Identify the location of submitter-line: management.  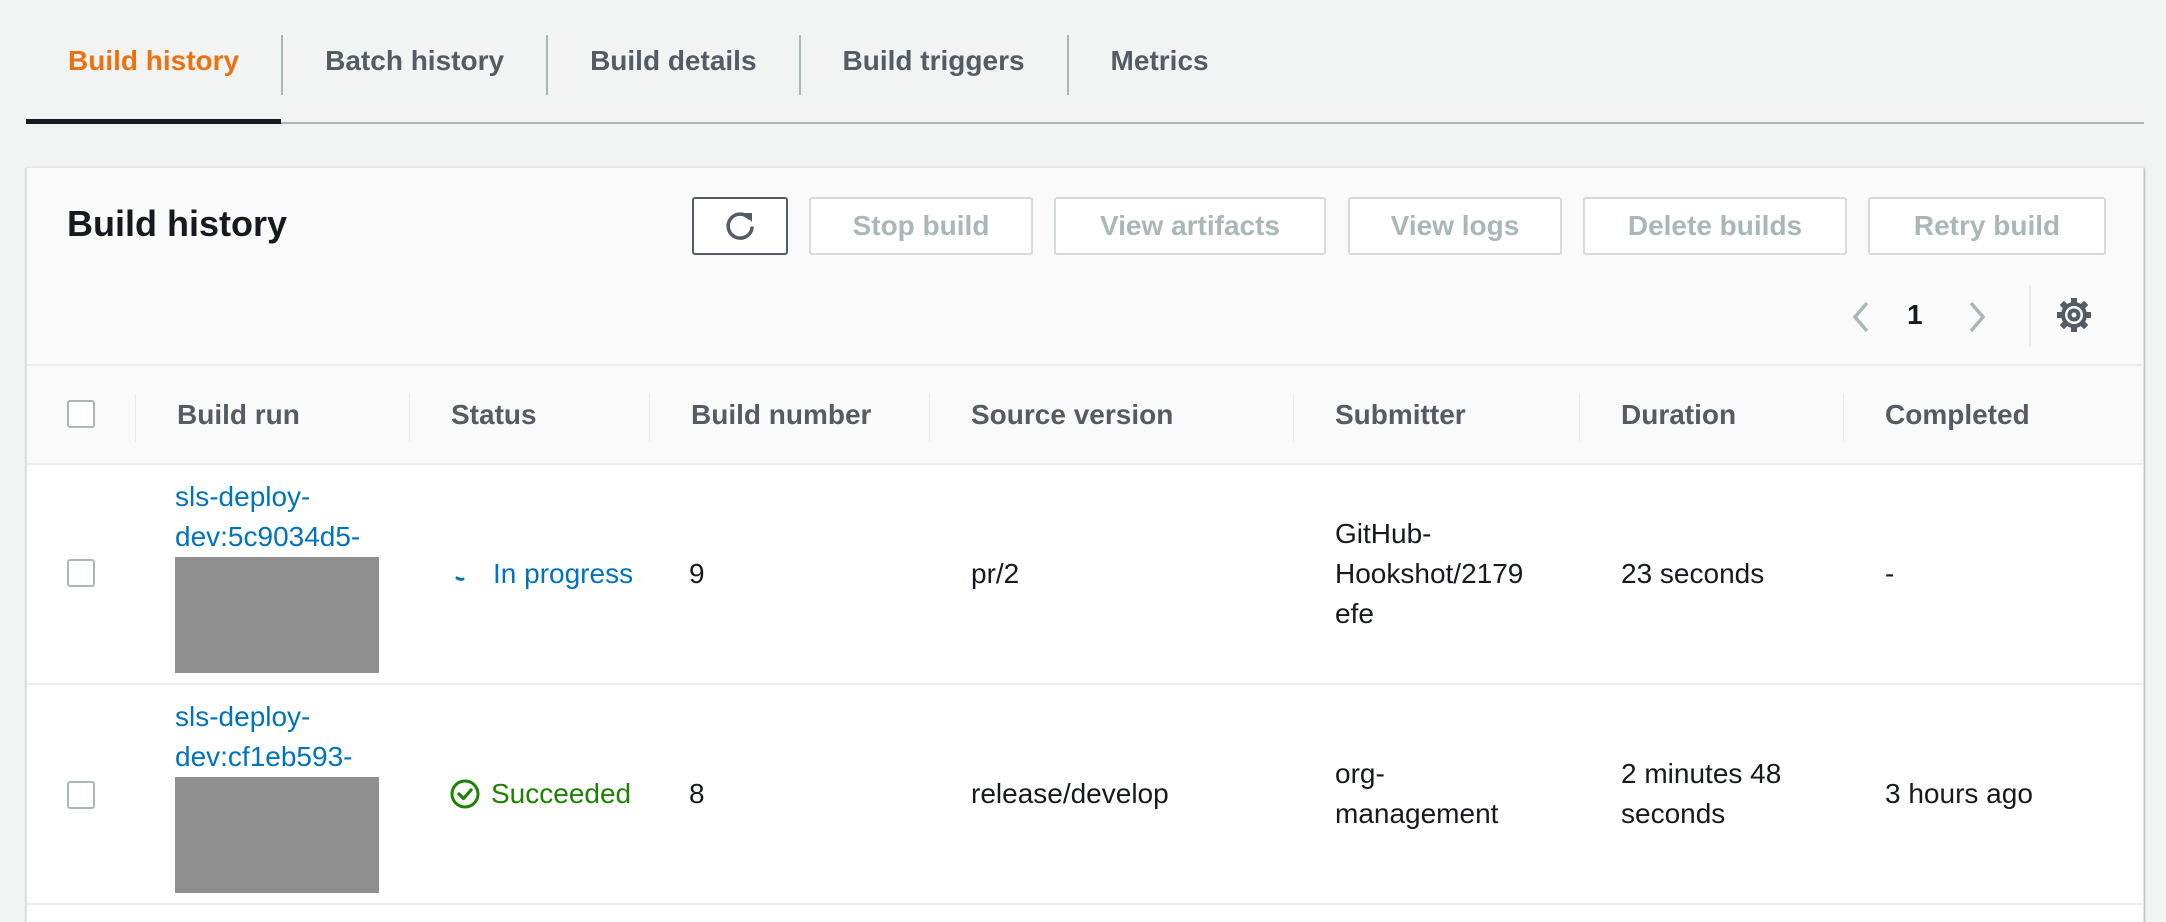
(1417, 813).